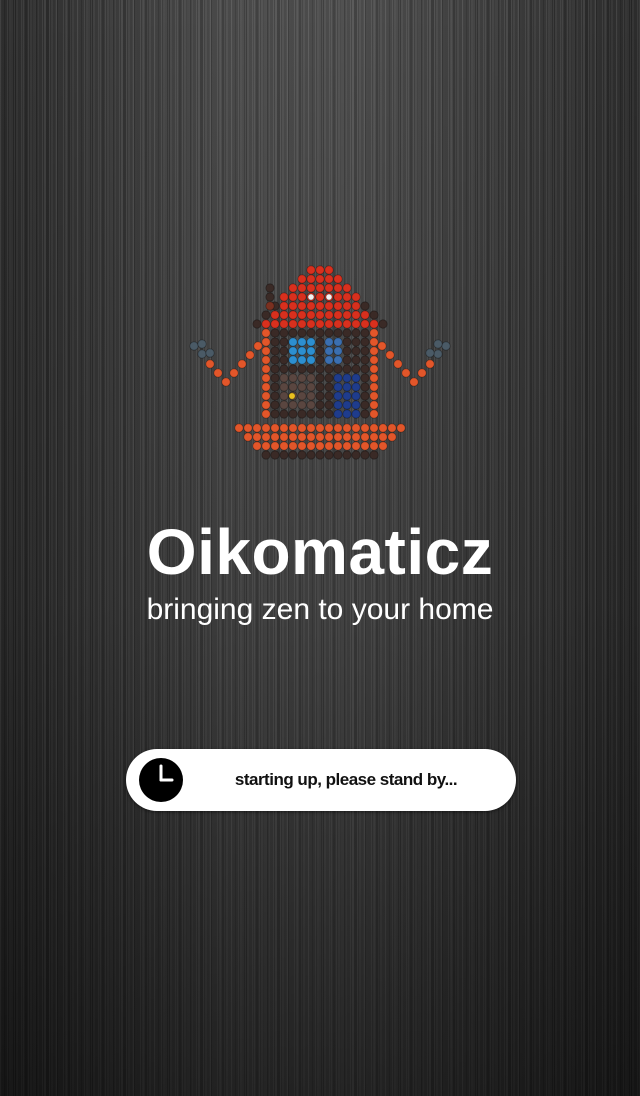 The height and width of the screenshot is (1096, 640). Describe the element at coordinates (320, 362) in the screenshot. I see `bead-house-mascot-image` at that location.